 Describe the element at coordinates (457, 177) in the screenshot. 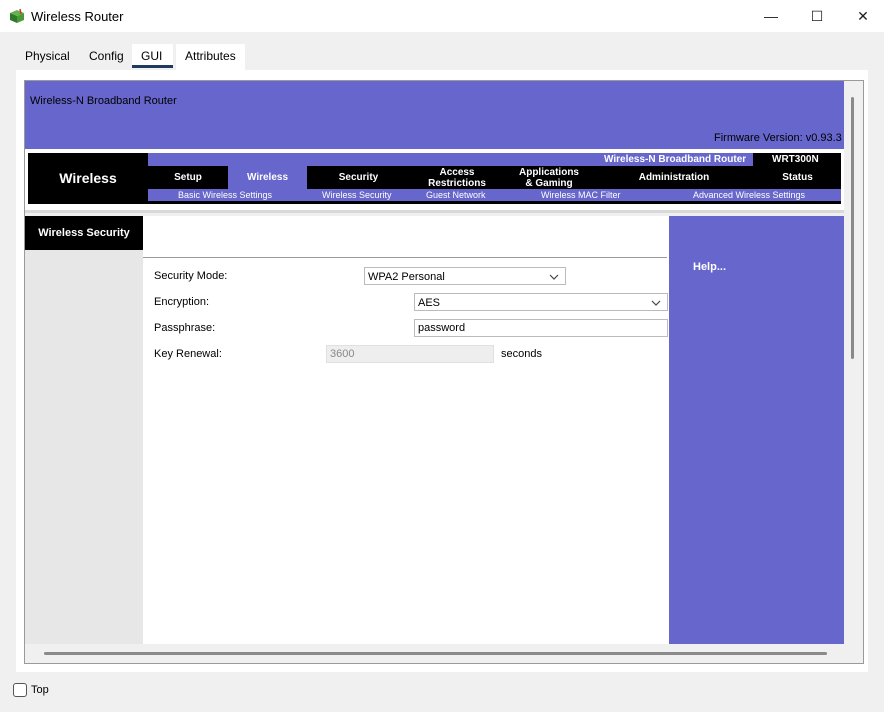

I see `nav-access-restrictions: Access Restrictions` at that location.